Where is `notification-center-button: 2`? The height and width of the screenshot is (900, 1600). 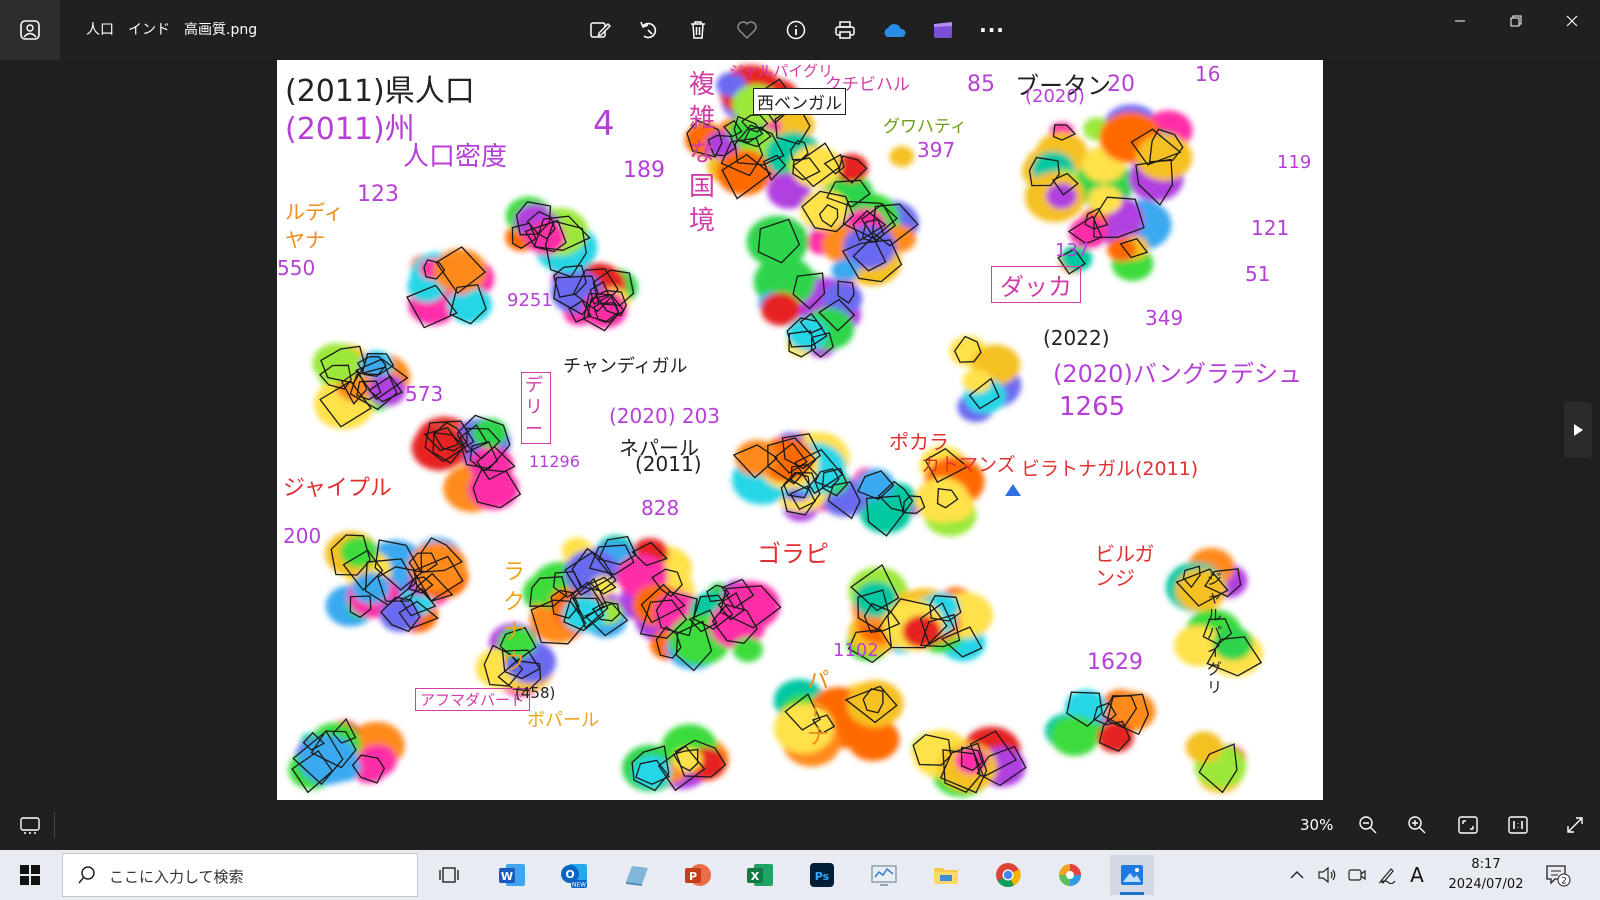 notification-center-button: 2 is located at coordinates (1558, 875).